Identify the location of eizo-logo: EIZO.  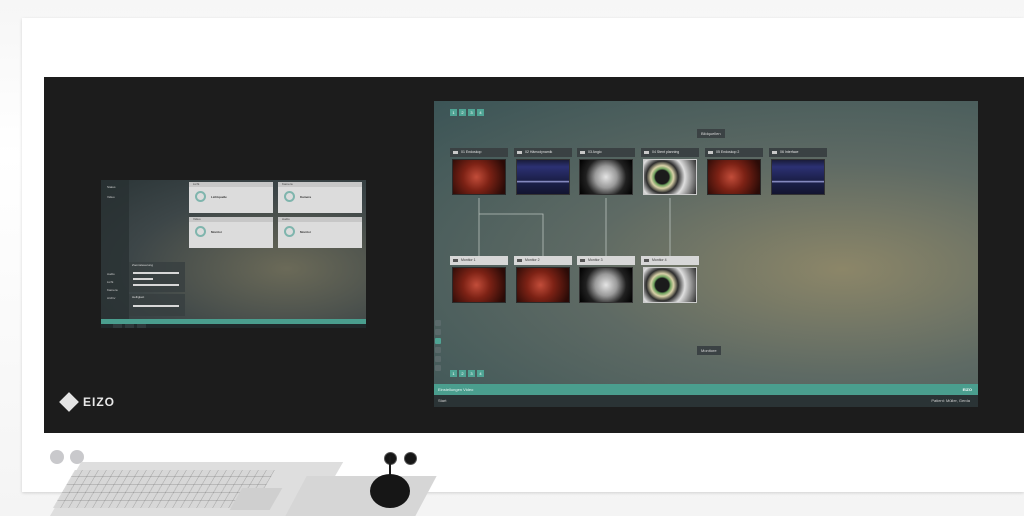
(87, 402).